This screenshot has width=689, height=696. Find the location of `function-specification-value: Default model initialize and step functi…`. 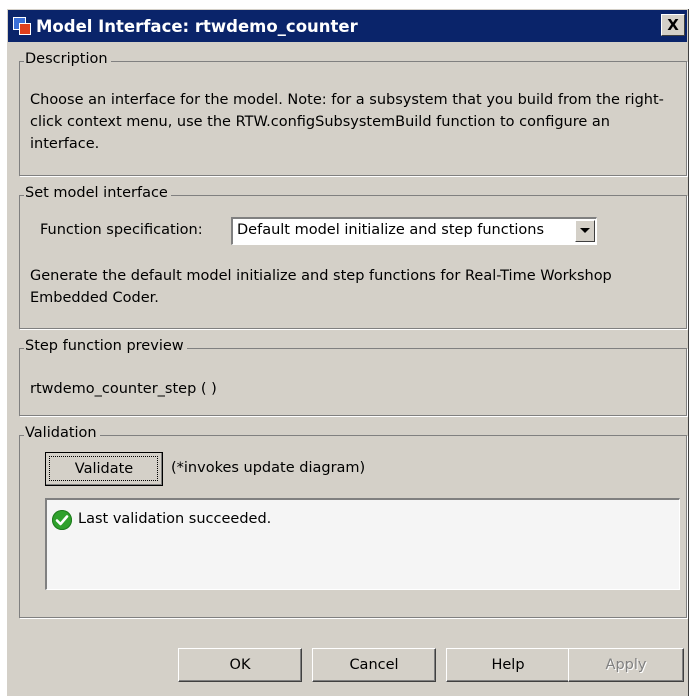

function-specification-value: Default model initialize and step functi… is located at coordinates (391, 230).